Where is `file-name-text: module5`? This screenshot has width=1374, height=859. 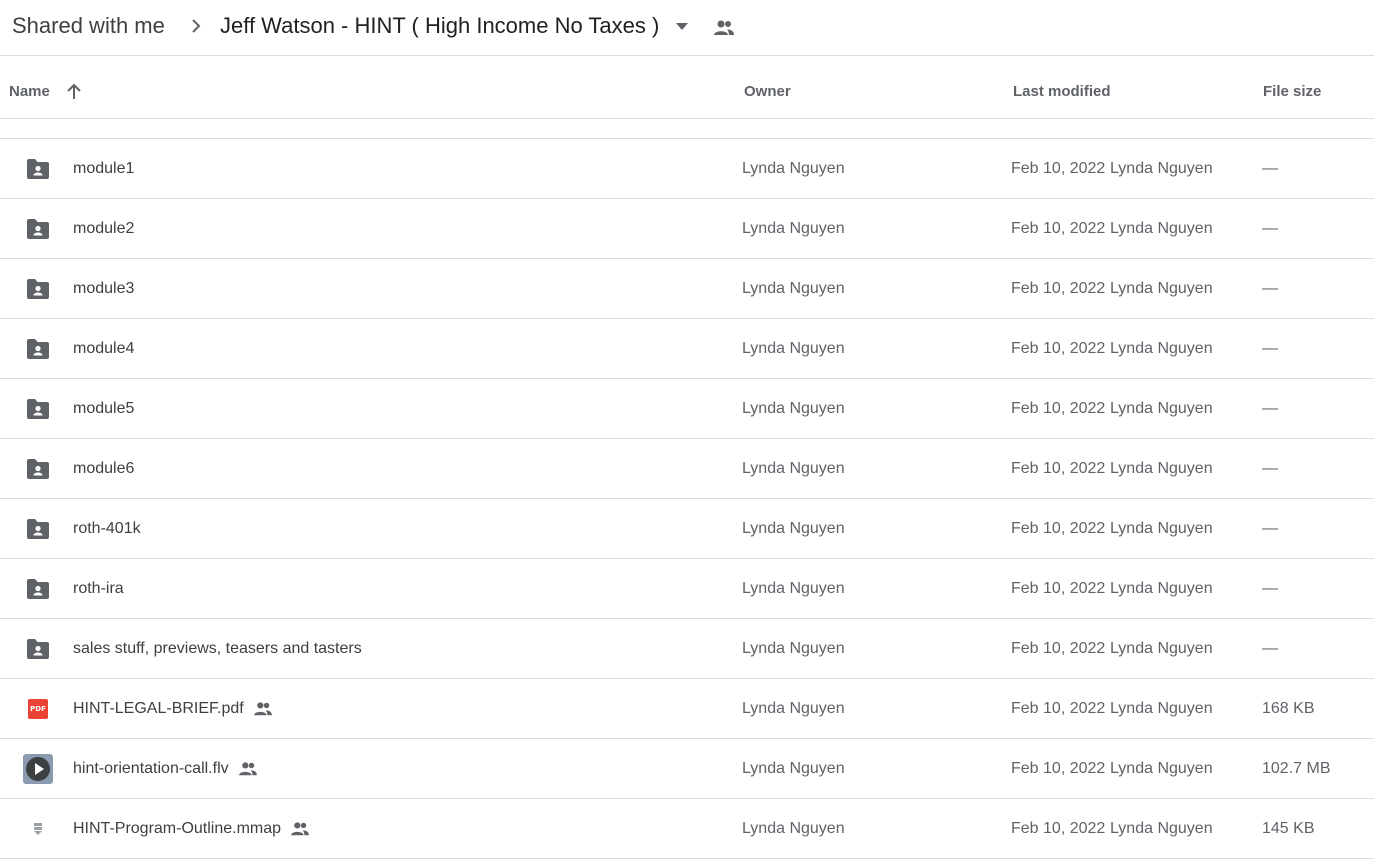
file-name-text: module5 is located at coordinates (104, 408).